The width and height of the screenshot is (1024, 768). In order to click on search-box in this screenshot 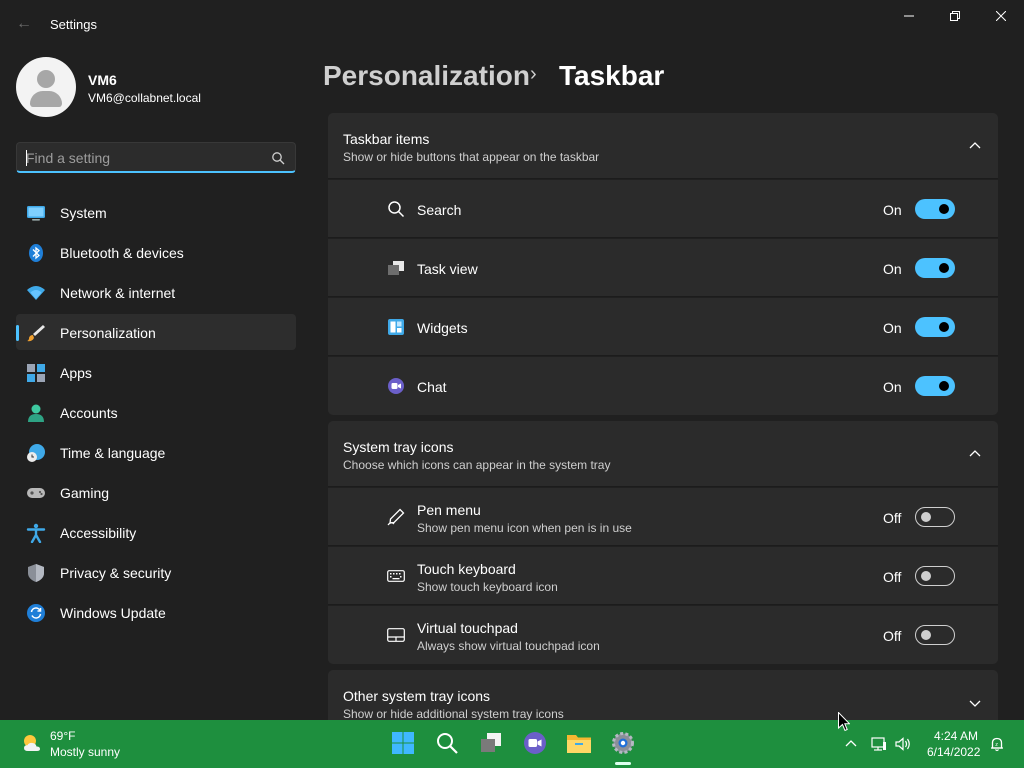, I will do `click(156, 157)`.